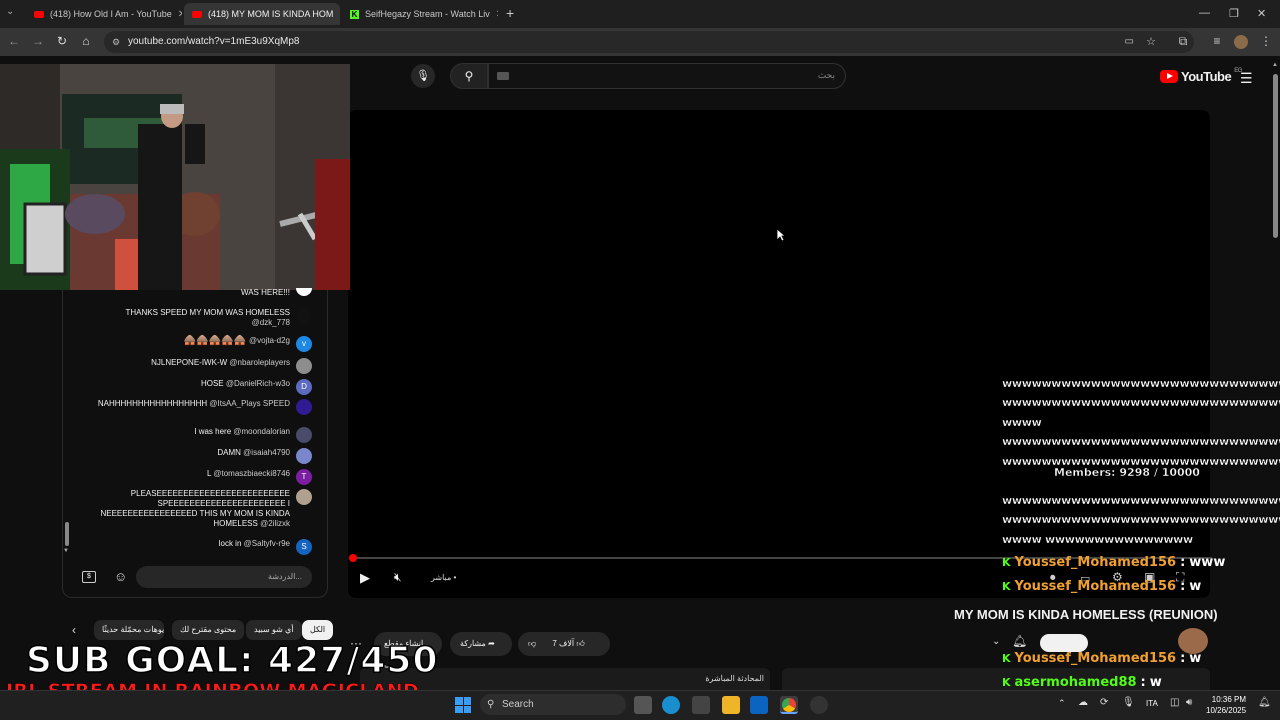  Describe the element at coordinates (267, 543) in the screenshot. I see `chat-username: @Saltyfv-r9e` at that location.